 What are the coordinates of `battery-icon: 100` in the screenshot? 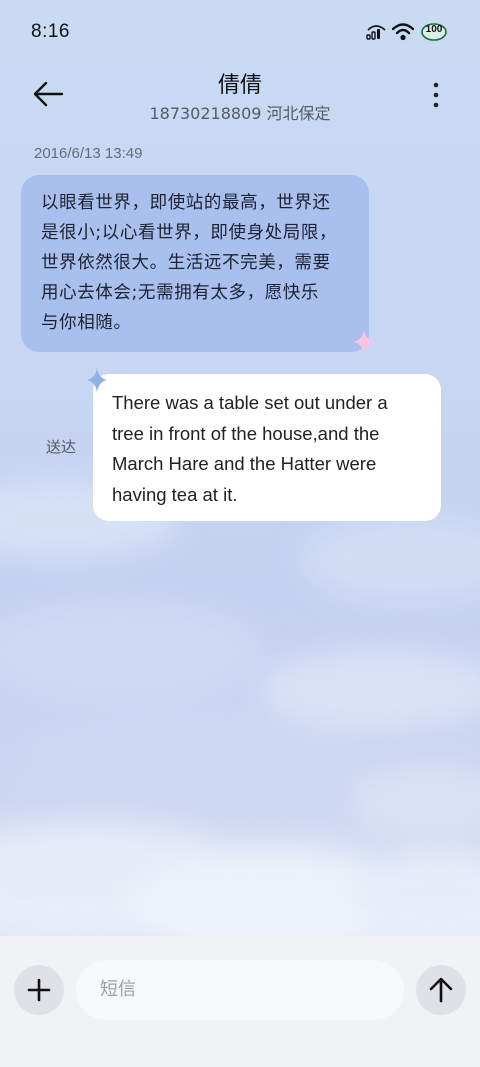 It's located at (434, 32).